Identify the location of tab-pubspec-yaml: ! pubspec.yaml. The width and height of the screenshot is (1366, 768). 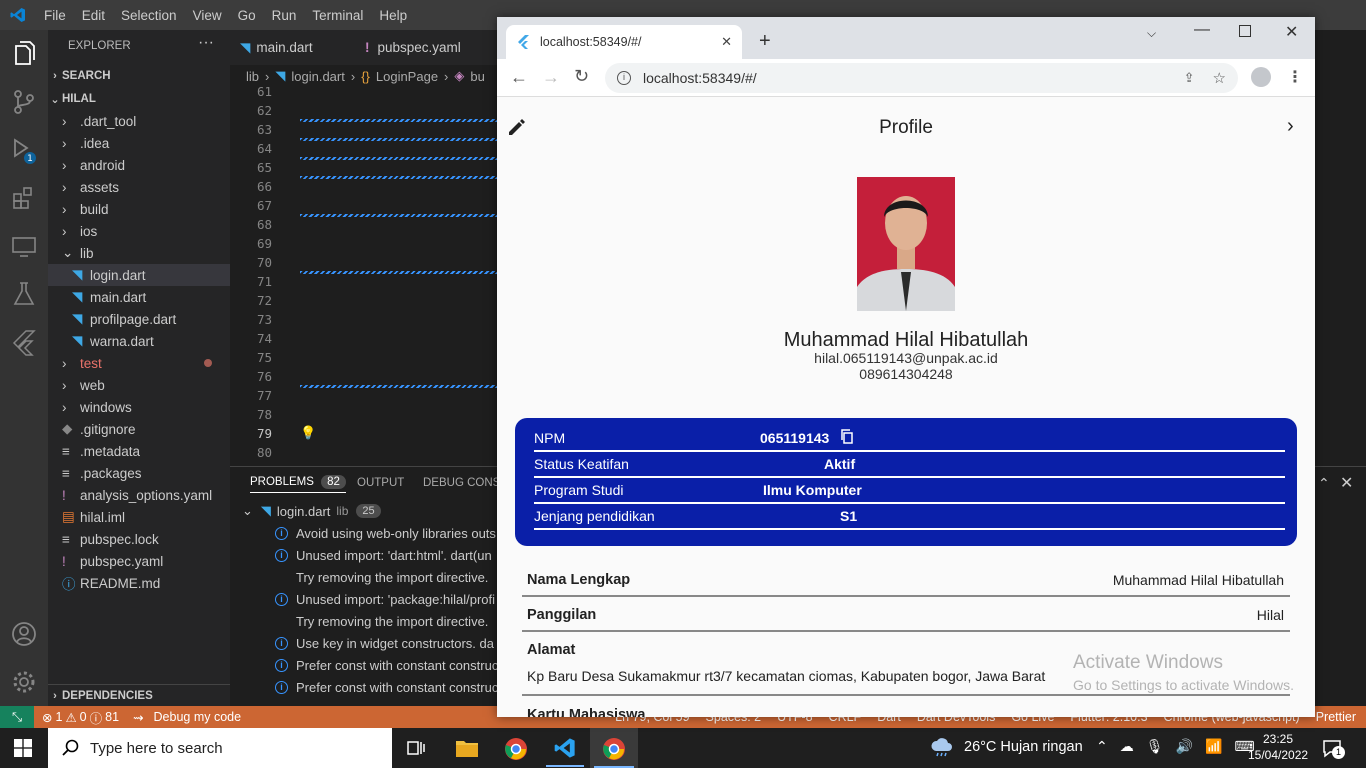
(425, 47).